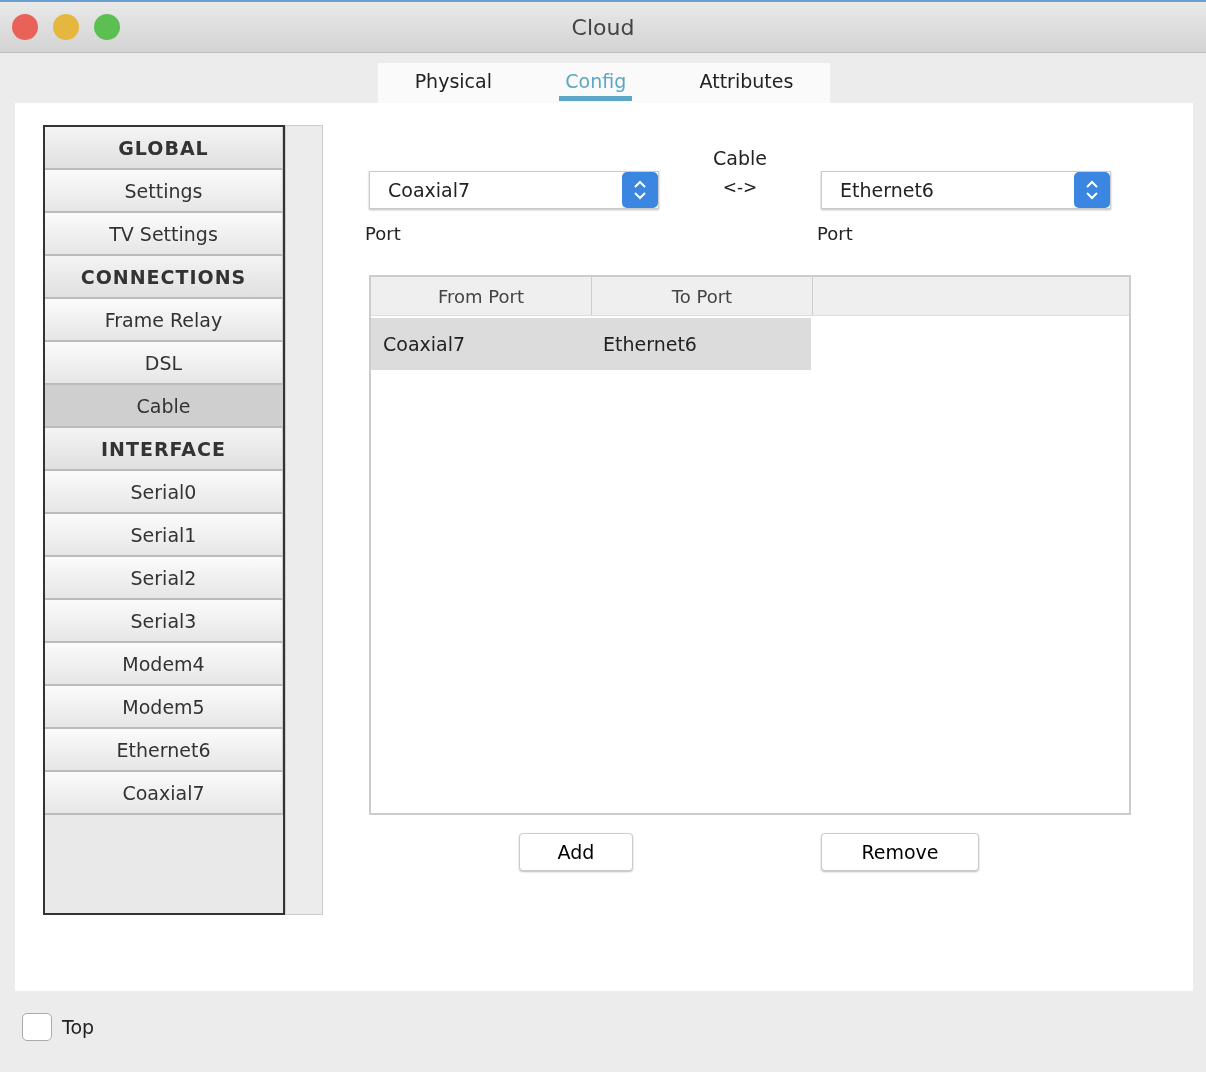 The width and height of the screenshot is (1206, 1072). Describe the element at coordinates (900, 852) in the screenshot. I see `action-button: Remove` at that location.